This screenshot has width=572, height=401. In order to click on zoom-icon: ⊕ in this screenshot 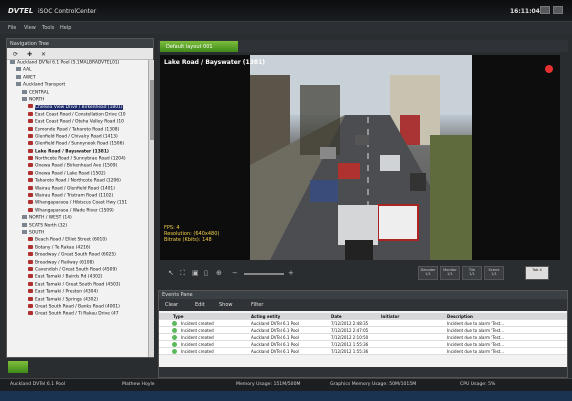, I will do `click(219, 273)`.